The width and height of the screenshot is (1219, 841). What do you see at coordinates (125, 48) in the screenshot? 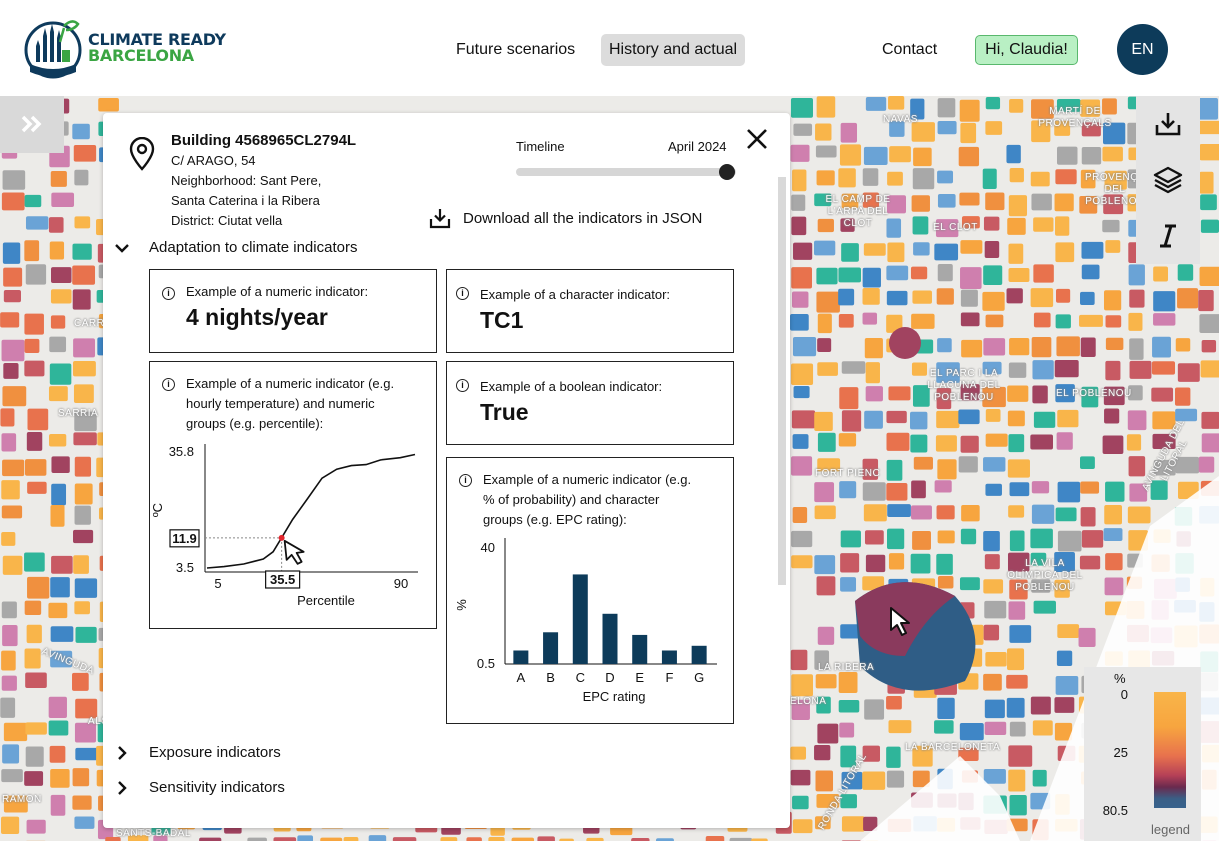
I see `app-logo: CLIMATE READY BARCELONA` at bounding box center [125, 48].